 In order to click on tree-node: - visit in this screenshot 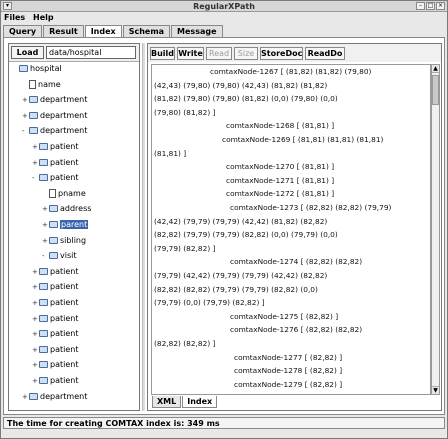, I will do `click(59, 256)`.